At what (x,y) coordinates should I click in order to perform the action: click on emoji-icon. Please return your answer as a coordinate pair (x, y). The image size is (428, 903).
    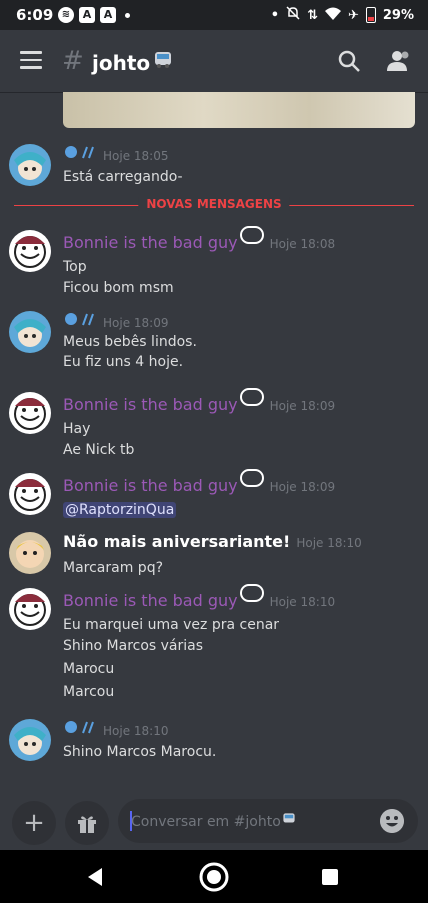
    Looking at the image, I should click on (392, 821).